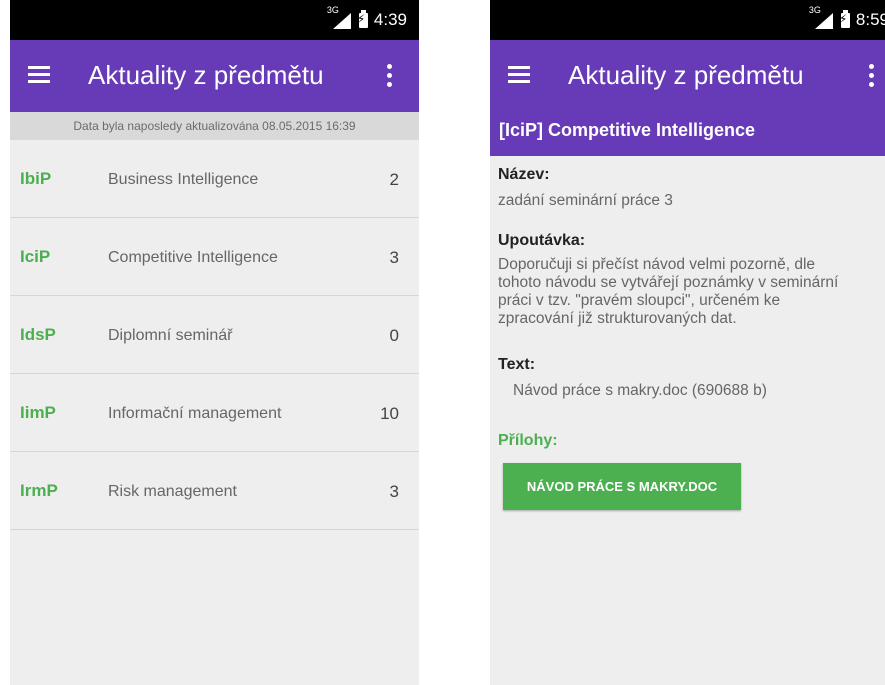 This screenshot has width=885, height=685. Describe the element at coordinates (528, 440) in the screenshot. I see `attachments-label: Přílohy:` at that location.